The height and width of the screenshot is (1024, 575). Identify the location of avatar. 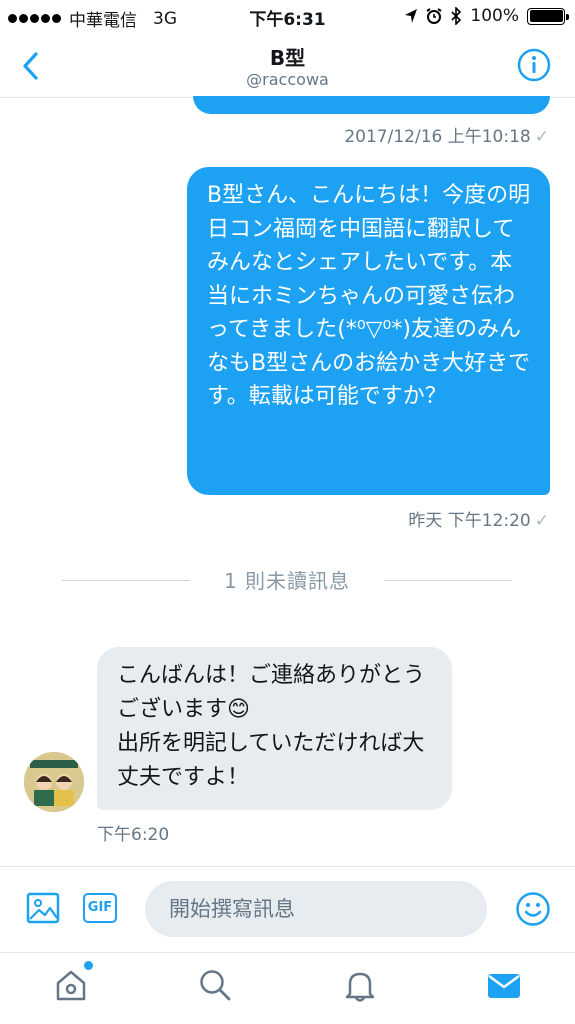
(54, 782).